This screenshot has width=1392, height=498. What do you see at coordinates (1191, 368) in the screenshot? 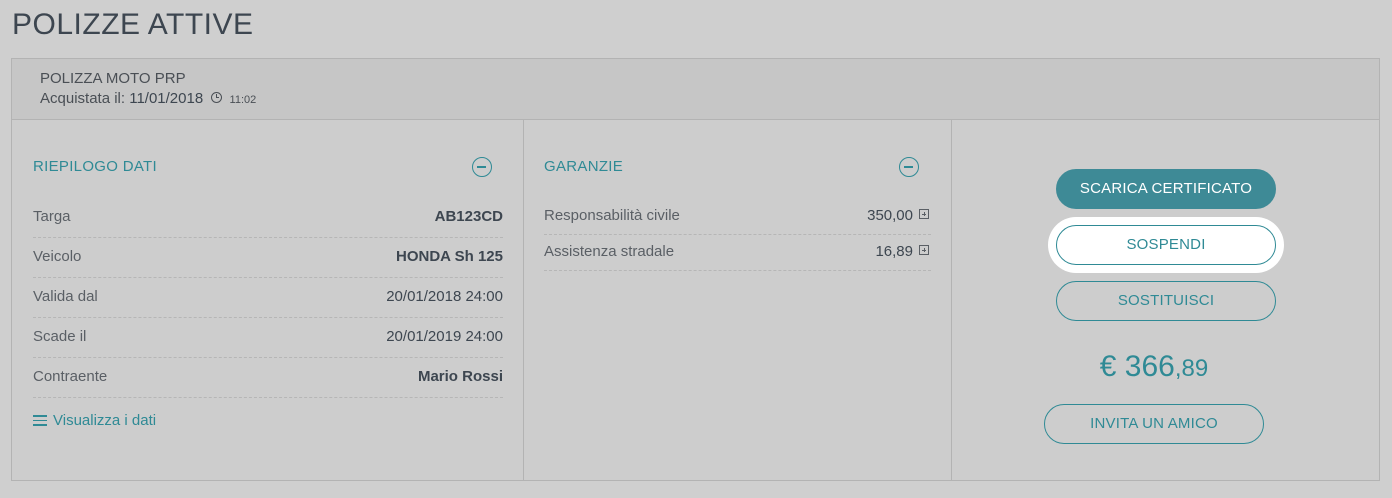
I see `price-cents: ,89` at bounding box center [1191, 368].